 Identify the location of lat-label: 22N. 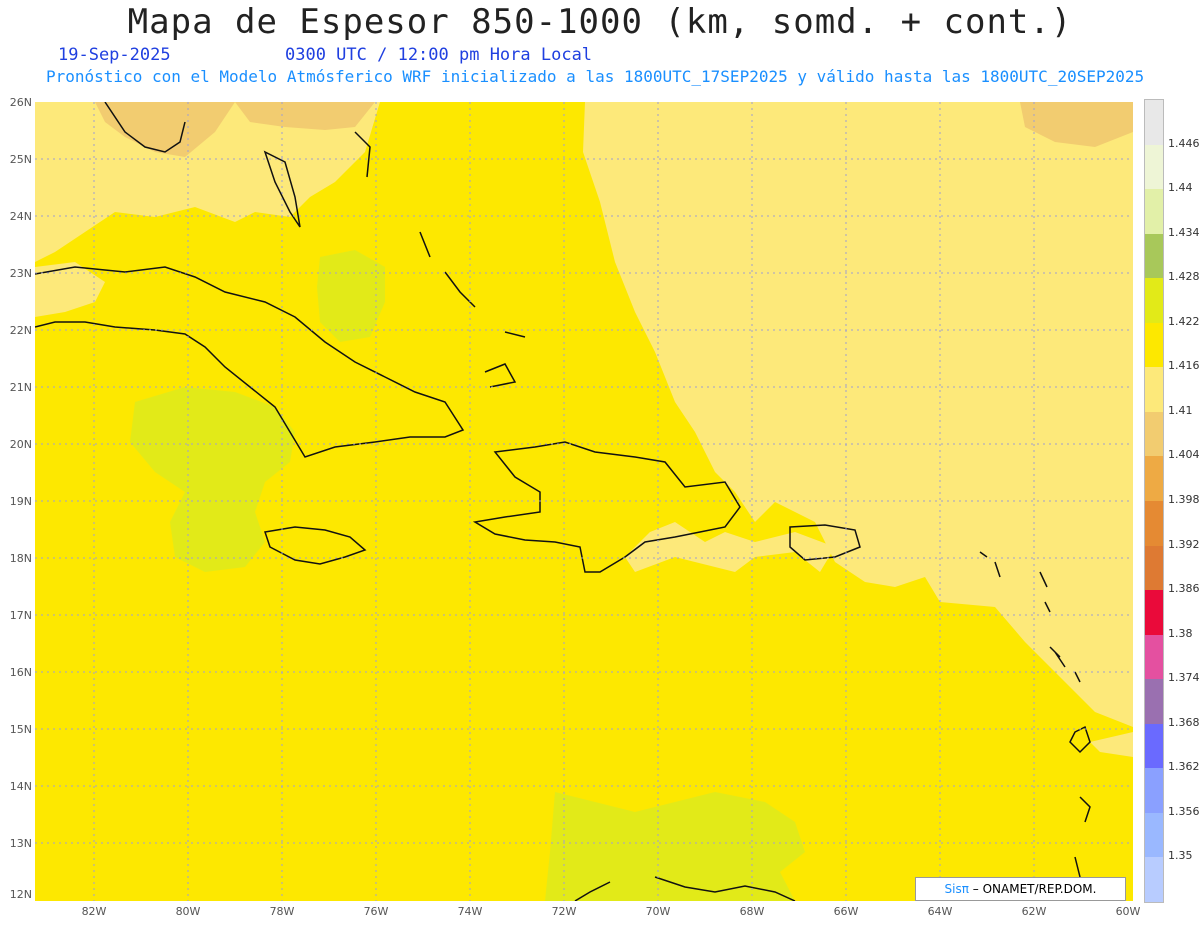
(20, 330).